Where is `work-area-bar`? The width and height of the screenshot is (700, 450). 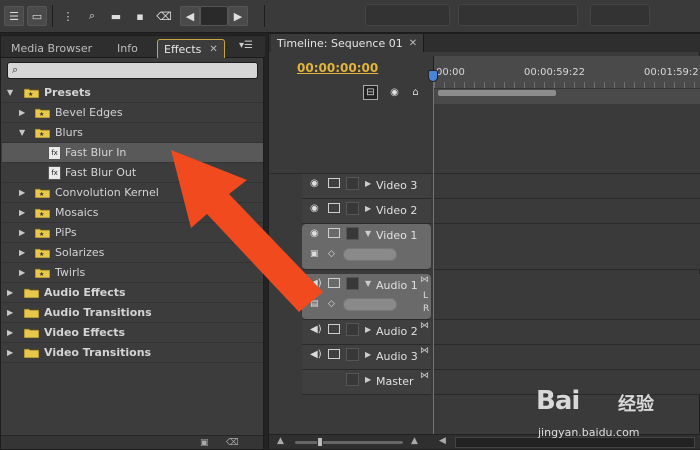 work-area-bar is located at coordinates (497, 93).